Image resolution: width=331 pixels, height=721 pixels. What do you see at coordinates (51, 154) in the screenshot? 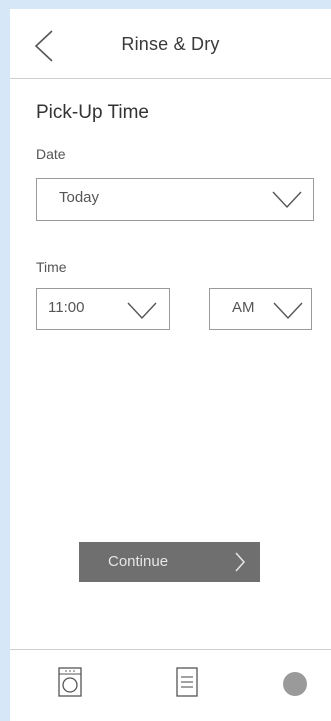
I see `date-label: Date` at bounding box center [51, 154].